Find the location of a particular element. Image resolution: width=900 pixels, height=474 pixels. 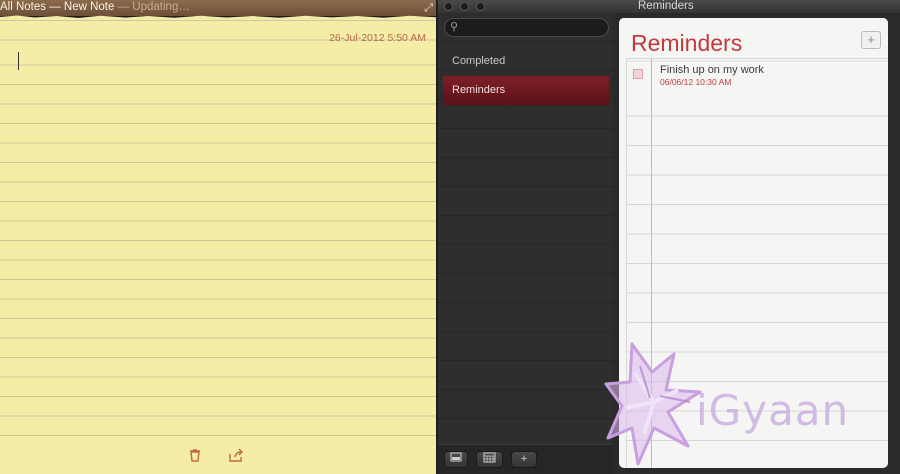

reminder-title: Finish up on my work is located at coordinates (712, 70).